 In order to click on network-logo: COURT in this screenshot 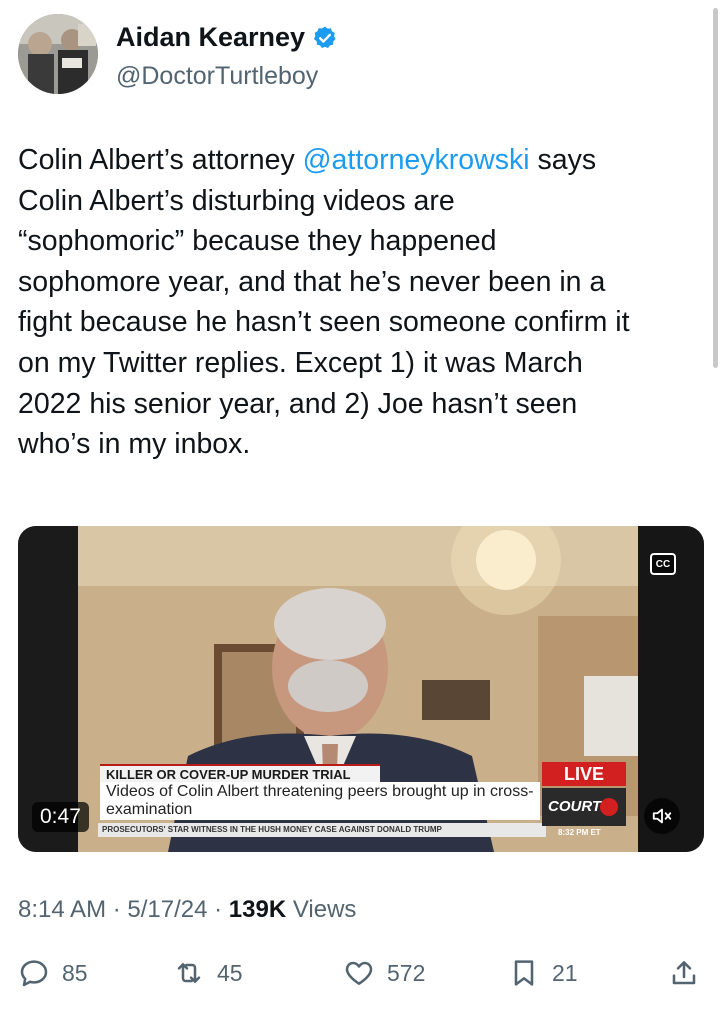, I will do `click(584, 807)`.